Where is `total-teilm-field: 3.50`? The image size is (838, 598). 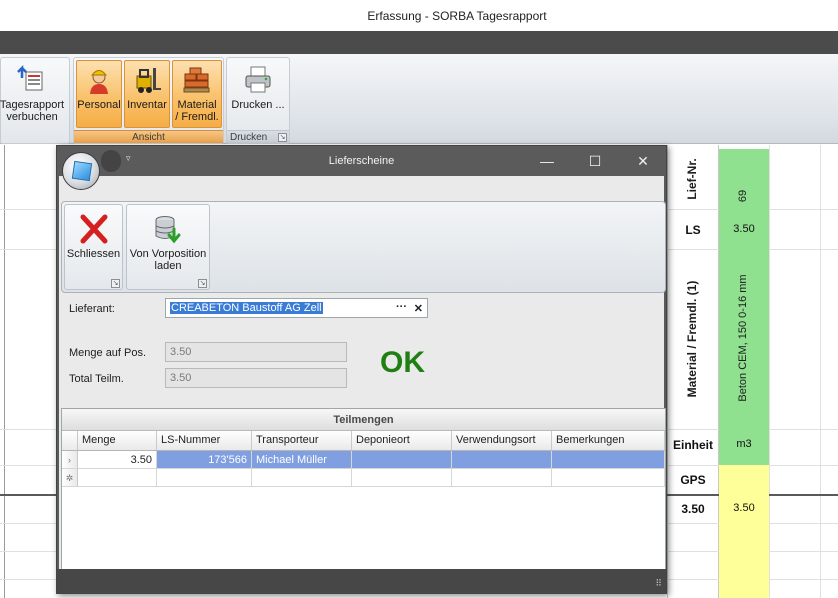 total-teilm-field: 3.50 is located at coordinates (256, 378).